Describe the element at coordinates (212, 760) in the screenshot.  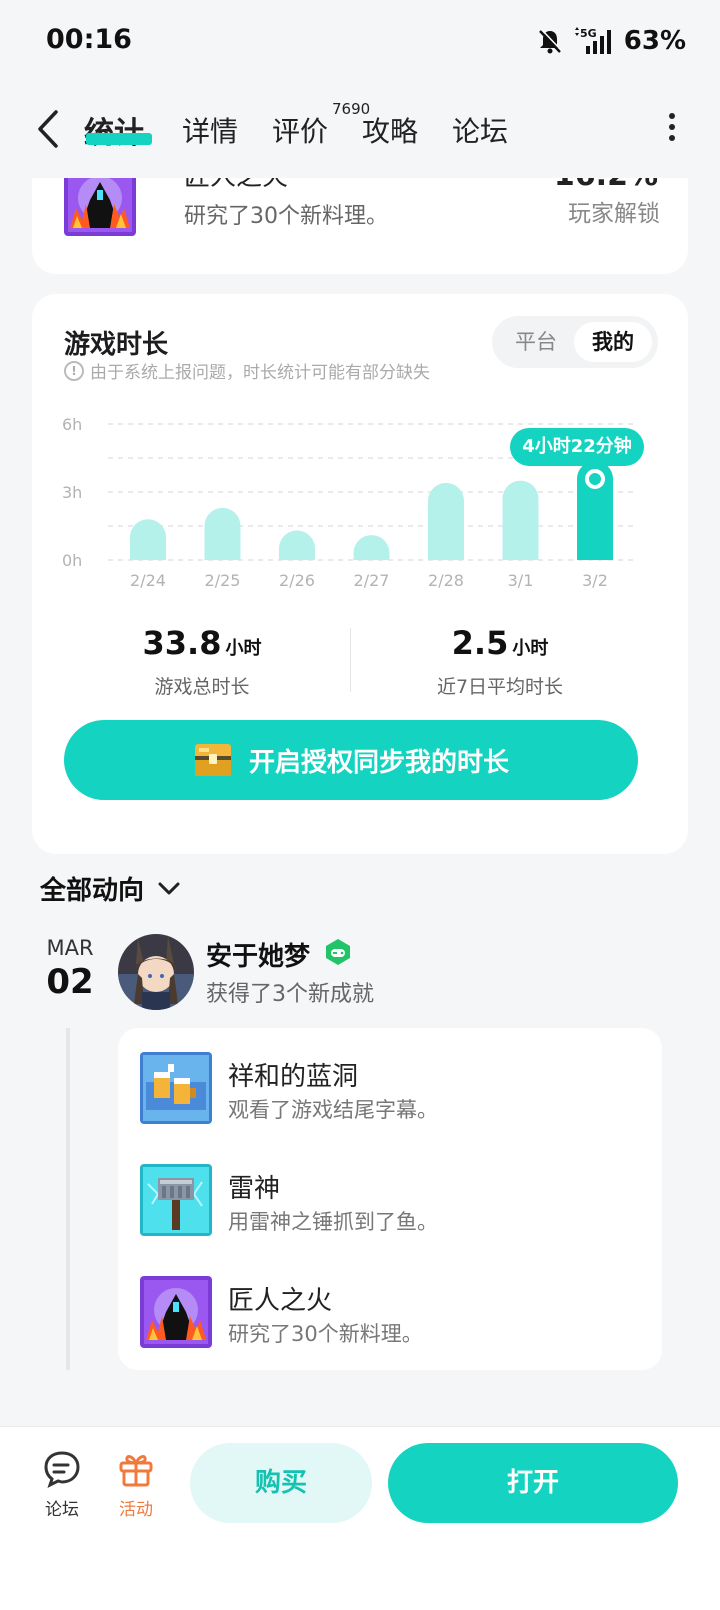
I see `treasure-chest-icon` at that location.